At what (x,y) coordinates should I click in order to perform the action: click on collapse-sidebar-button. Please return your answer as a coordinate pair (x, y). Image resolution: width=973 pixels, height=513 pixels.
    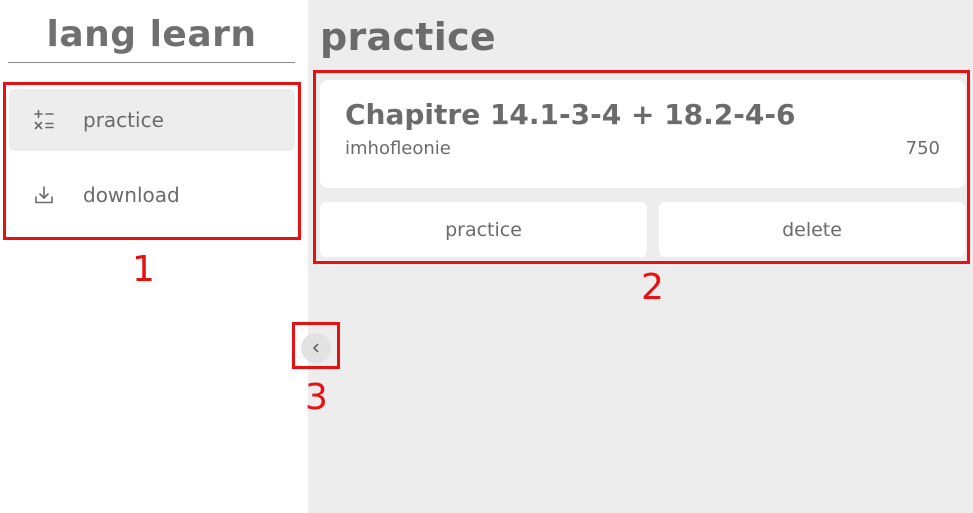
    Looking at the image, I should click on (316, 348).